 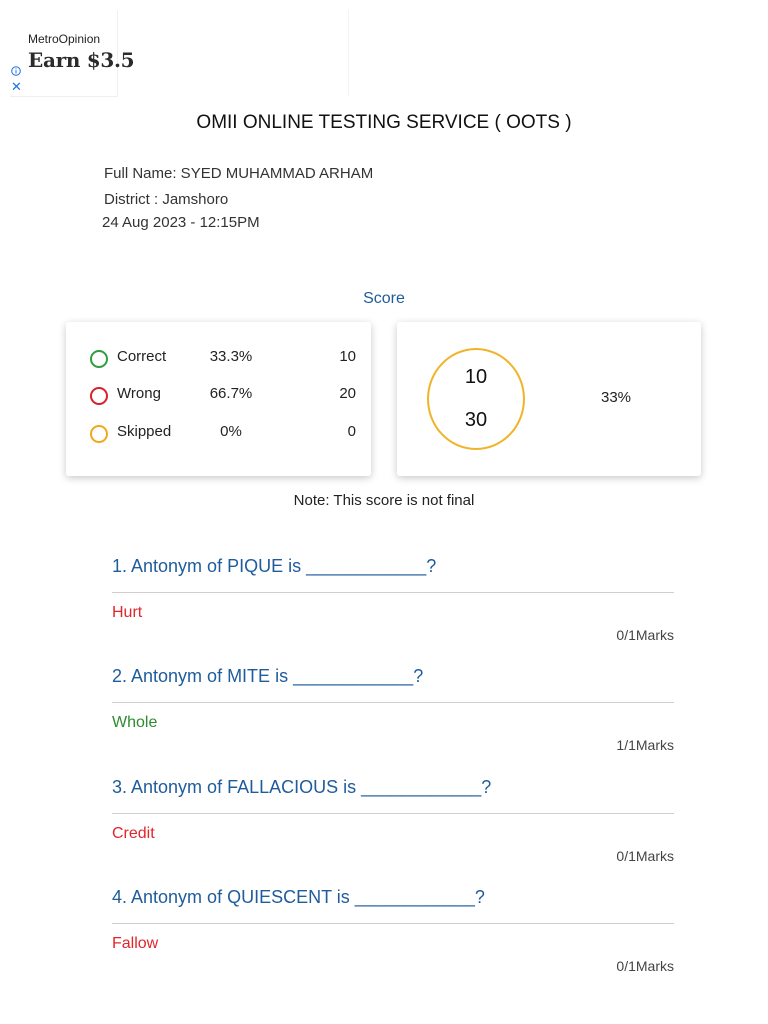 I want to click on score-gauge: 10 30, so click(x=476, y=399).